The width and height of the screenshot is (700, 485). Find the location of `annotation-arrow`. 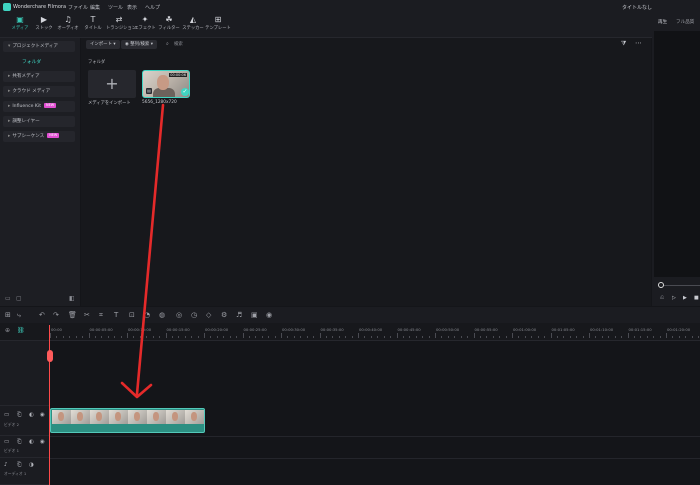

annotation-arrow is located at coordinates (142, 251).